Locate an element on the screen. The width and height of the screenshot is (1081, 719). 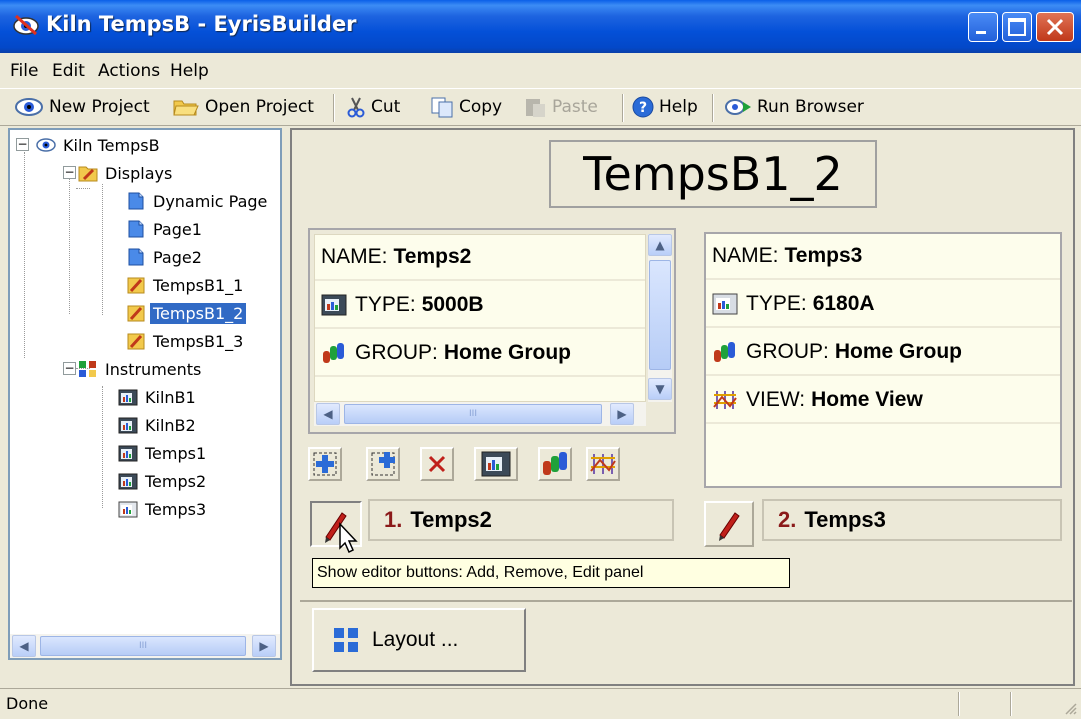
open-project-label: Open Project is located at coordinates (259, 107).